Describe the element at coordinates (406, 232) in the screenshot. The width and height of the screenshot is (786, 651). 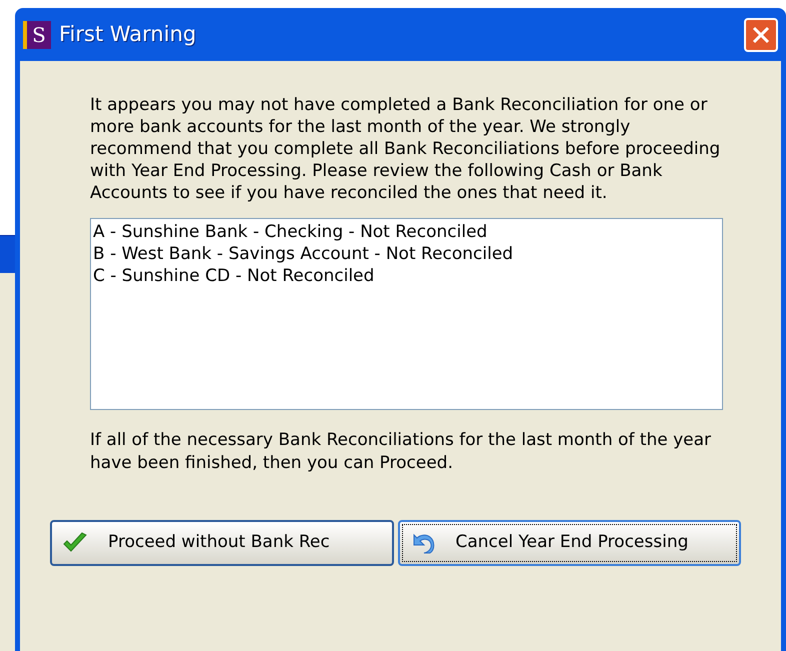
I see `account-item: A - Sunshine Bank - Checking - Not Reconciled` at that location.